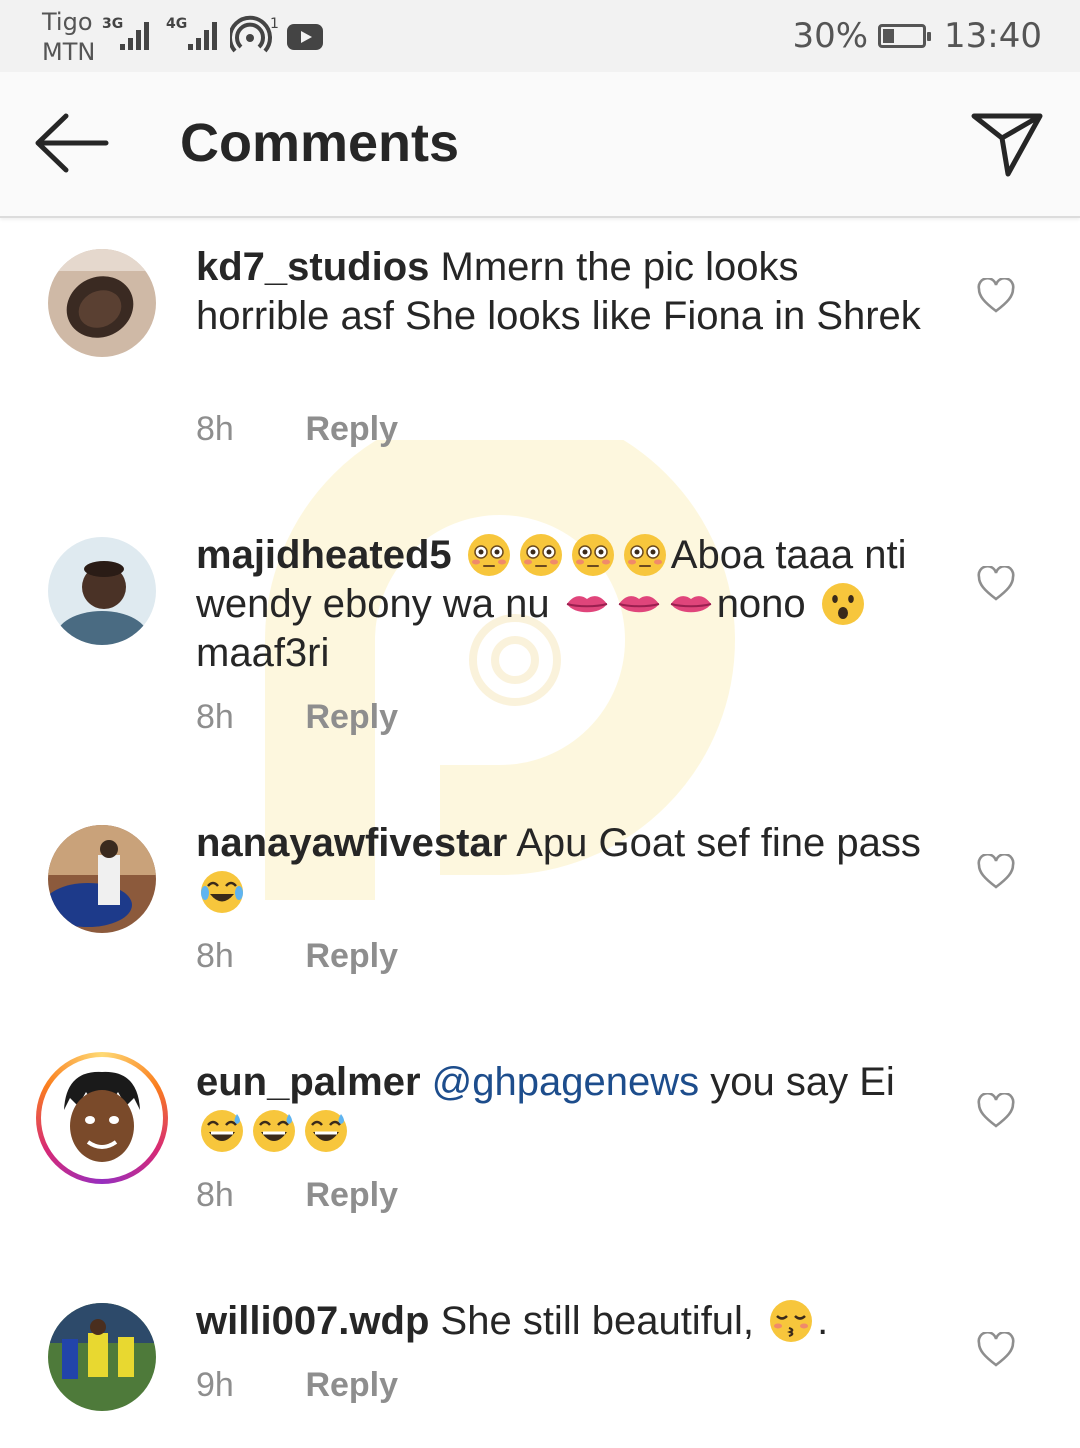 The height and width of the screenshot is (1448, 1080). I want to click on signal-1-icon: 3G, so click(130, 36).